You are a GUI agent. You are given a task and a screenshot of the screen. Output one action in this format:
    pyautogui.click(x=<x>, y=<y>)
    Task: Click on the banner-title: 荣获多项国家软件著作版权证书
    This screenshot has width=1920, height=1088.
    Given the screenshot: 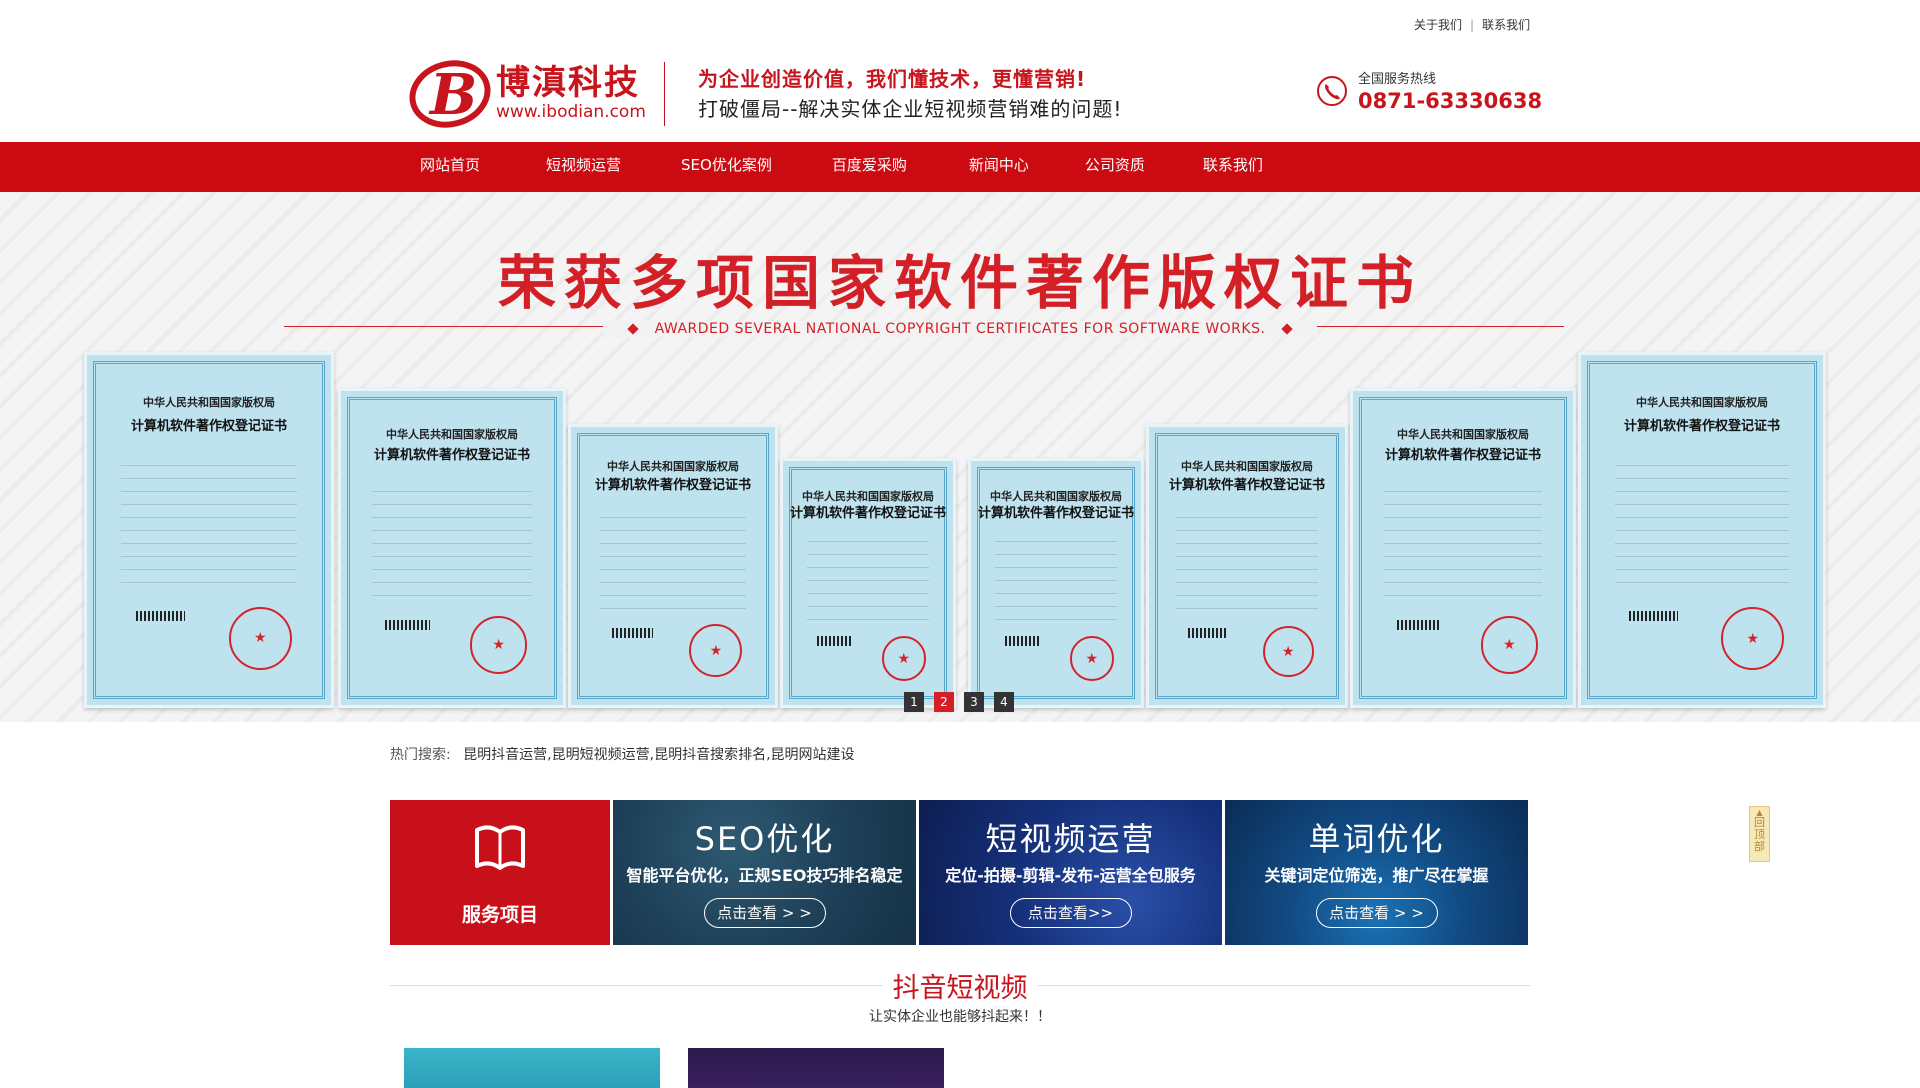 What is the action you would take?
    pyautogui.click(x=959, y=283)
    